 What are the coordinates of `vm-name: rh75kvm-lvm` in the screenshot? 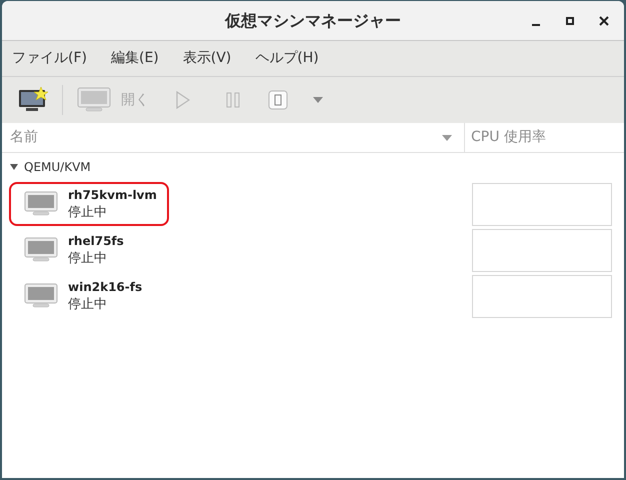 It's located at (112, 195).